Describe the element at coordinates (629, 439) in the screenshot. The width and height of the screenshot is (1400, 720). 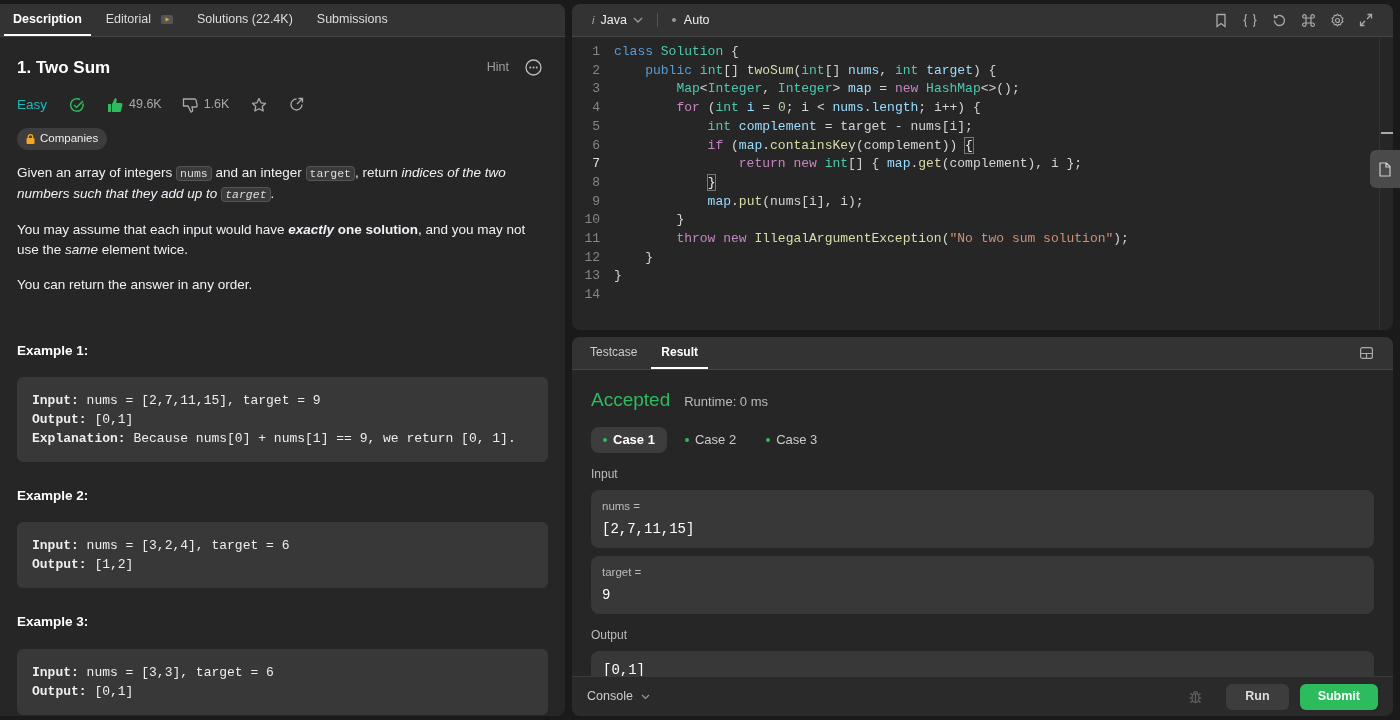
I see `case-tab: Case 1` at that location.